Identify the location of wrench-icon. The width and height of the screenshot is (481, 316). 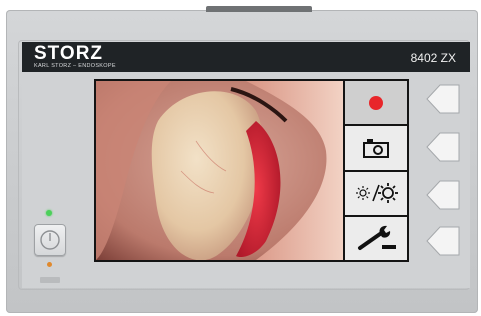
(377, 238).